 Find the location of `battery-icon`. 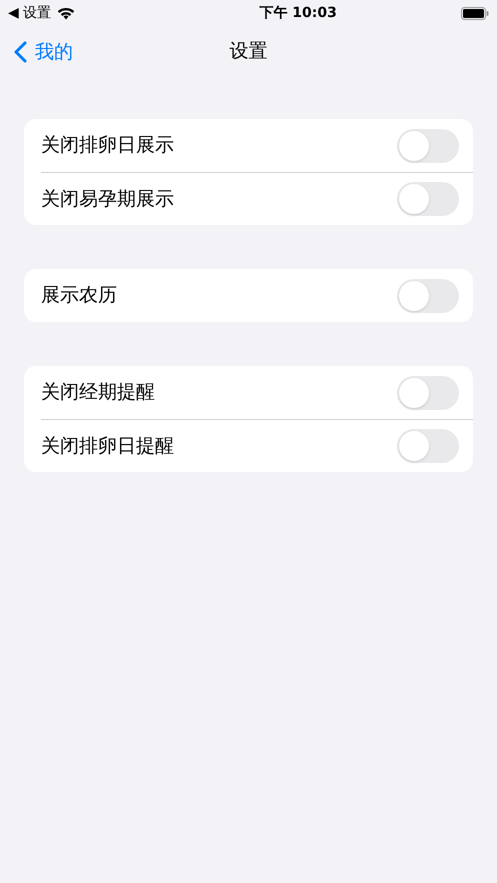

battery-icon is located at coordinates (475, 13).